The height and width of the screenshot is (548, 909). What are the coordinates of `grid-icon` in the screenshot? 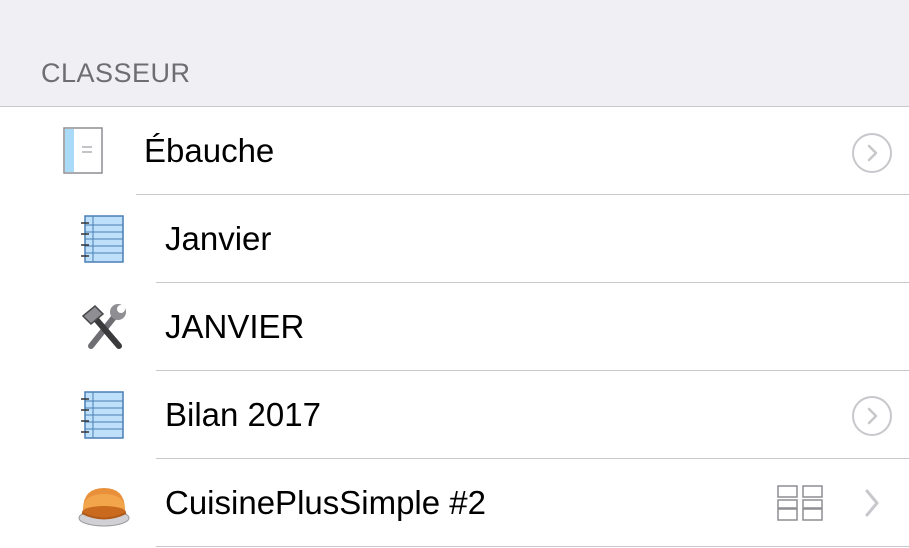 It's located at (800, 505).